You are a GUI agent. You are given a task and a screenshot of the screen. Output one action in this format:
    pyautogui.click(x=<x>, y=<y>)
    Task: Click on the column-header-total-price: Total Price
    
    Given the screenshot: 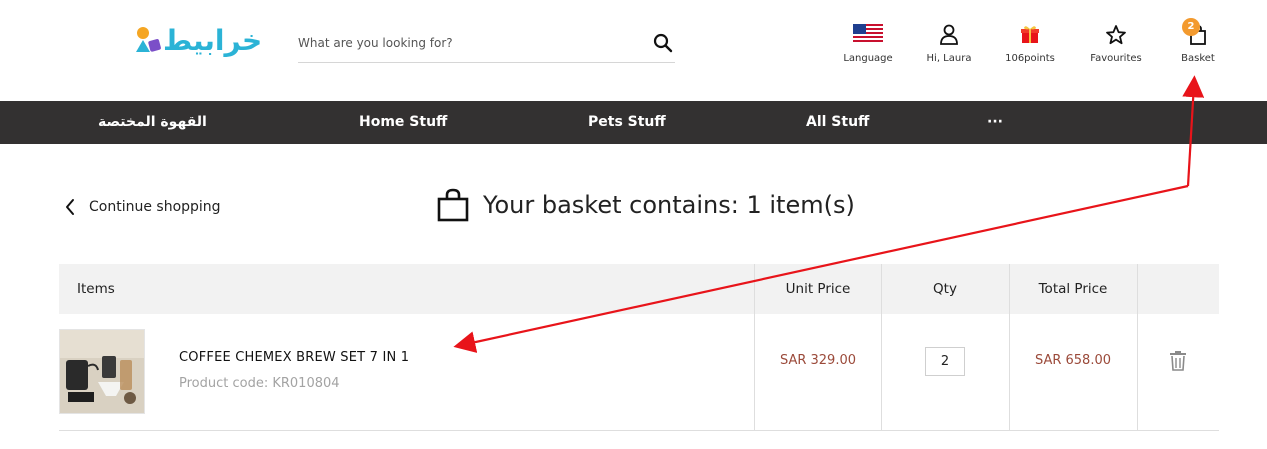 What is the action you would take?
    pyautogui.click(x=1073, y=289)
    